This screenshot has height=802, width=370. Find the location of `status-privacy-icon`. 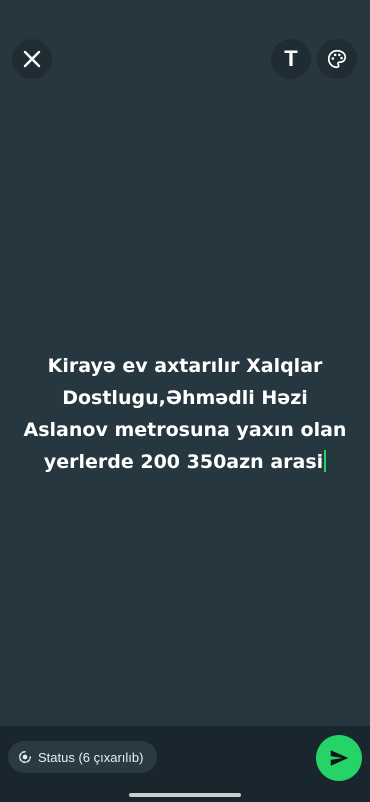

status-privacy-icon is located at coordinates (25, 756).